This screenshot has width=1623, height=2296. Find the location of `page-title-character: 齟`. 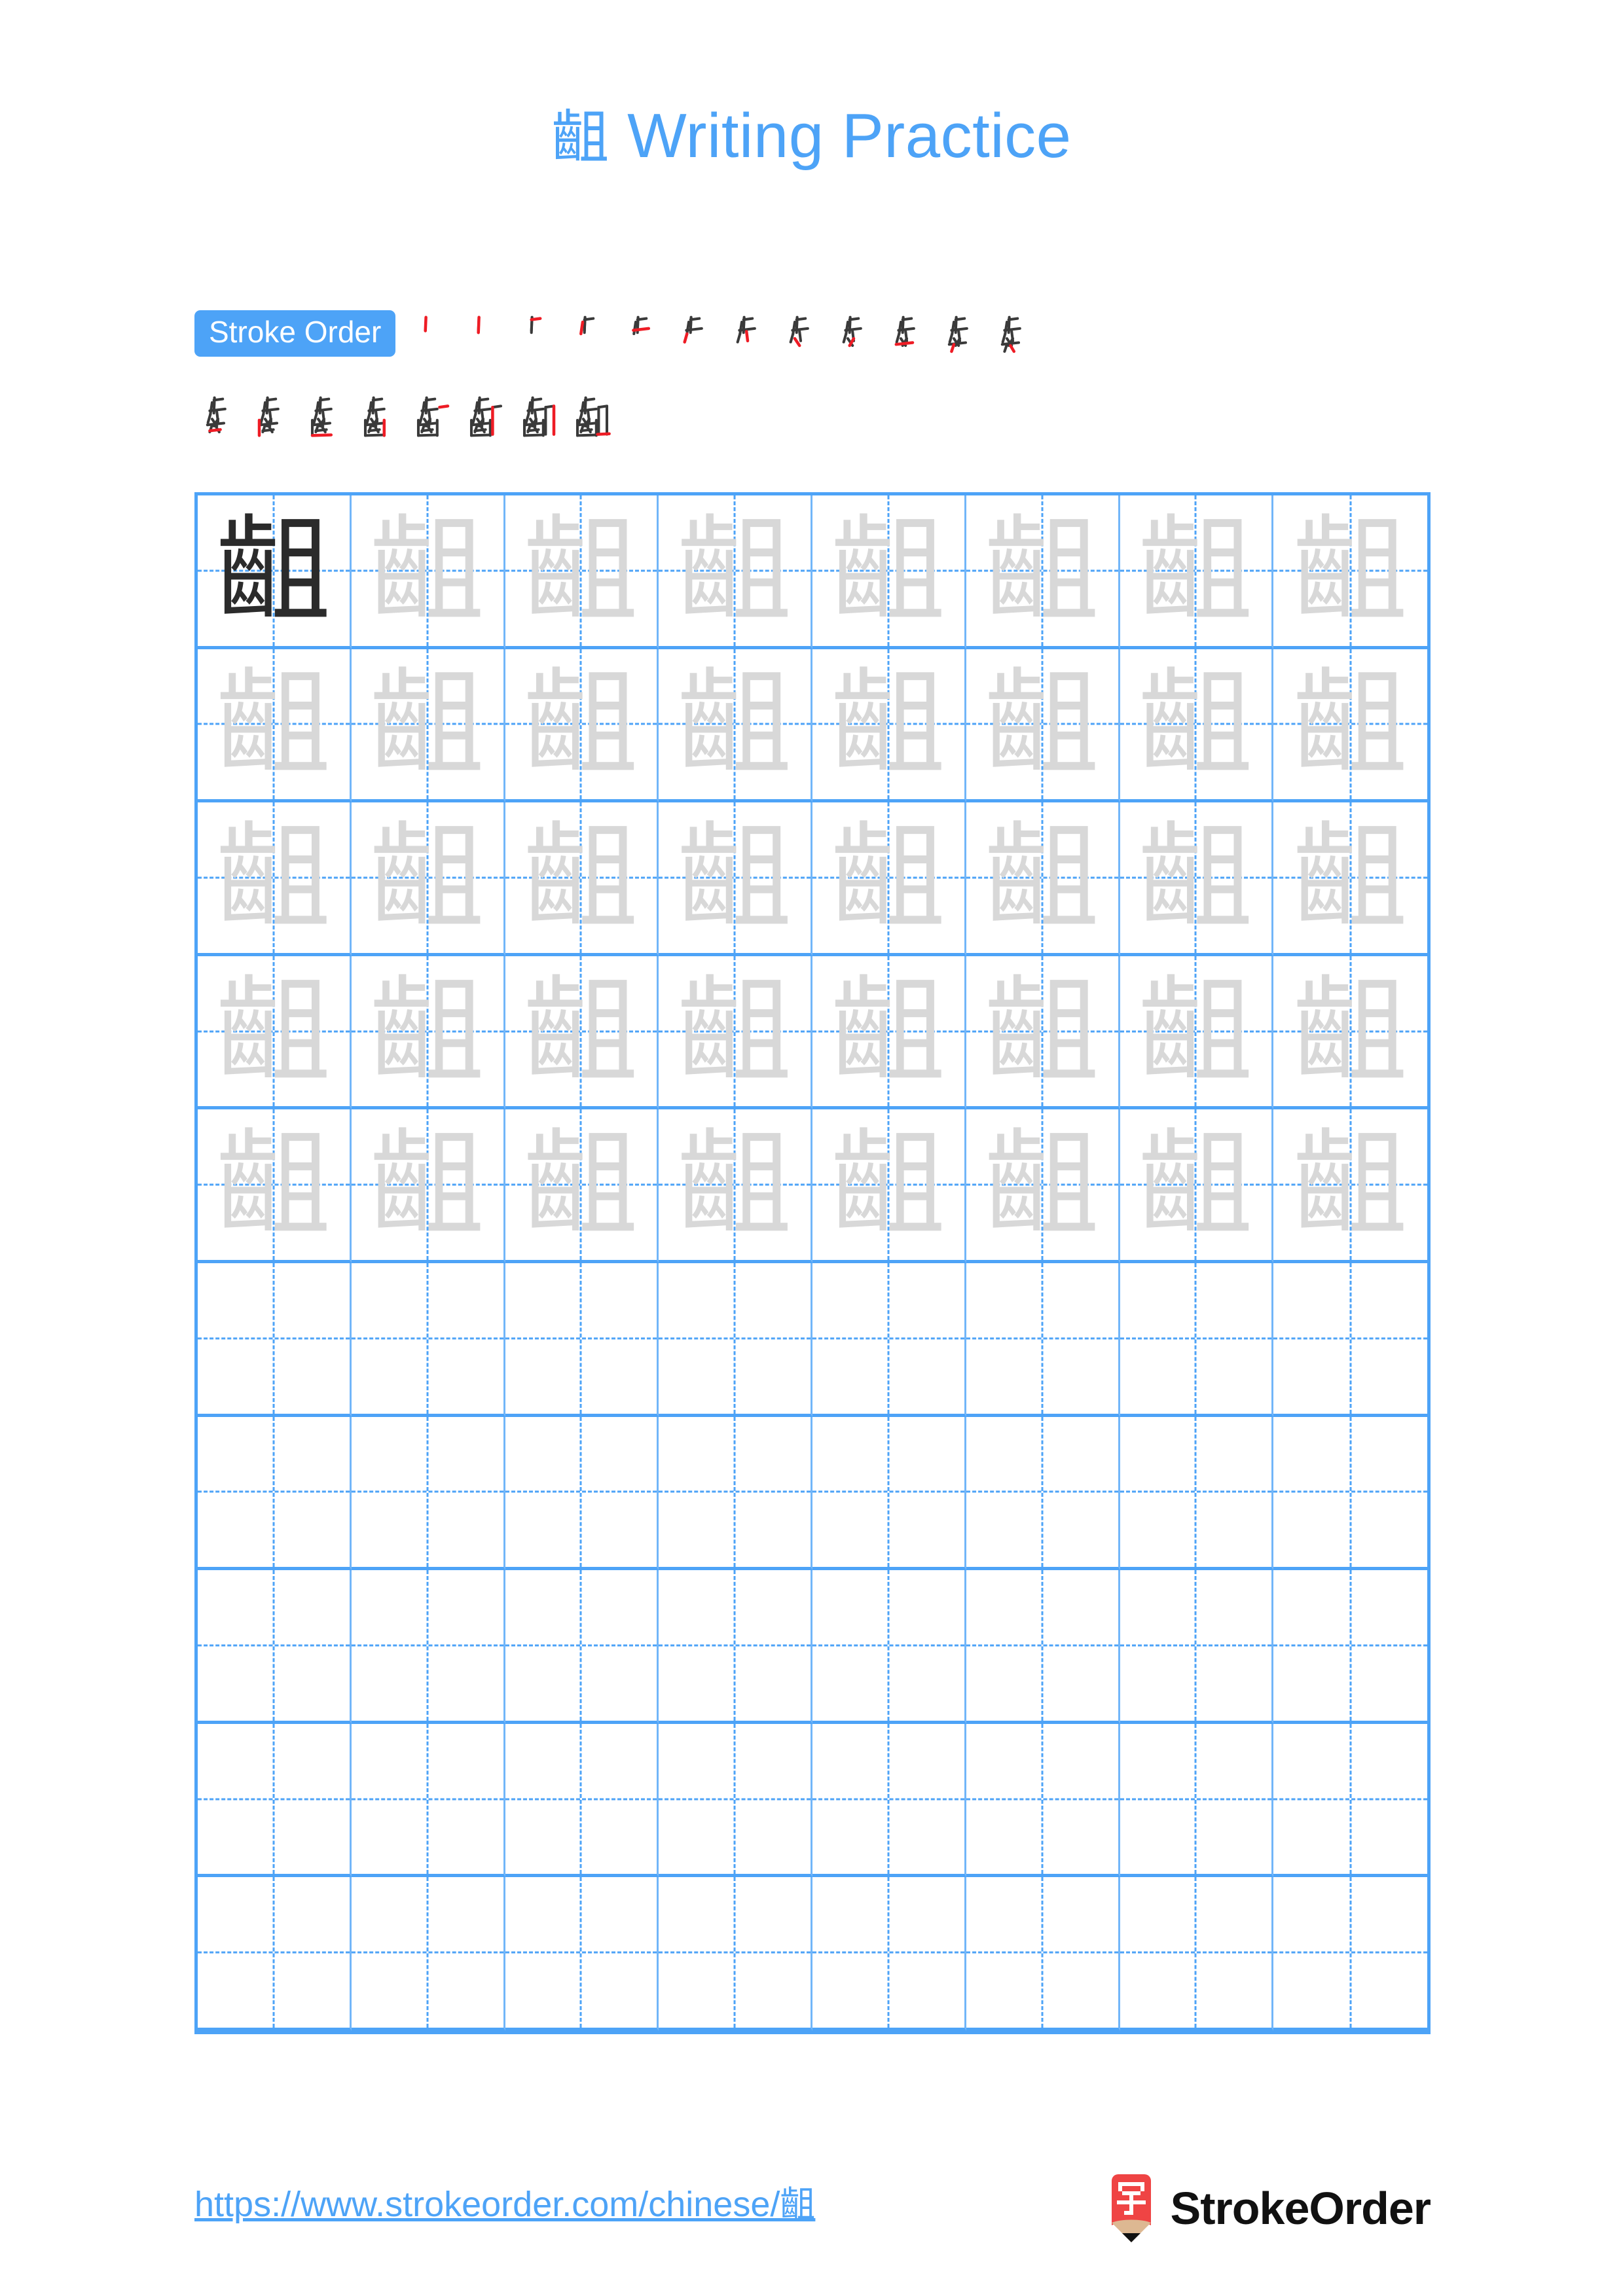

page-title-character: 齟 is located at coordinates (580, 137).